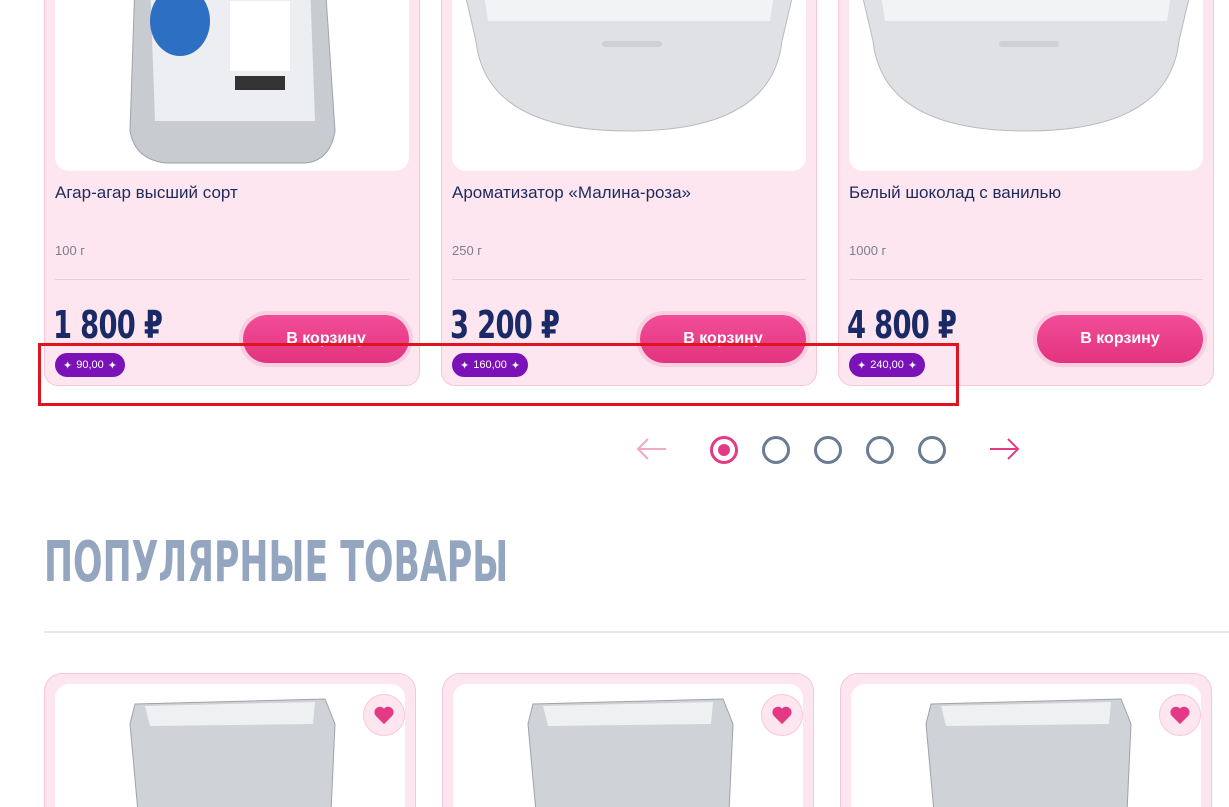 Image resolution: width=1229 pixels, height=807 pixels. I want to click on product-name: Агар-агар высший сорт, so click(146, 193).